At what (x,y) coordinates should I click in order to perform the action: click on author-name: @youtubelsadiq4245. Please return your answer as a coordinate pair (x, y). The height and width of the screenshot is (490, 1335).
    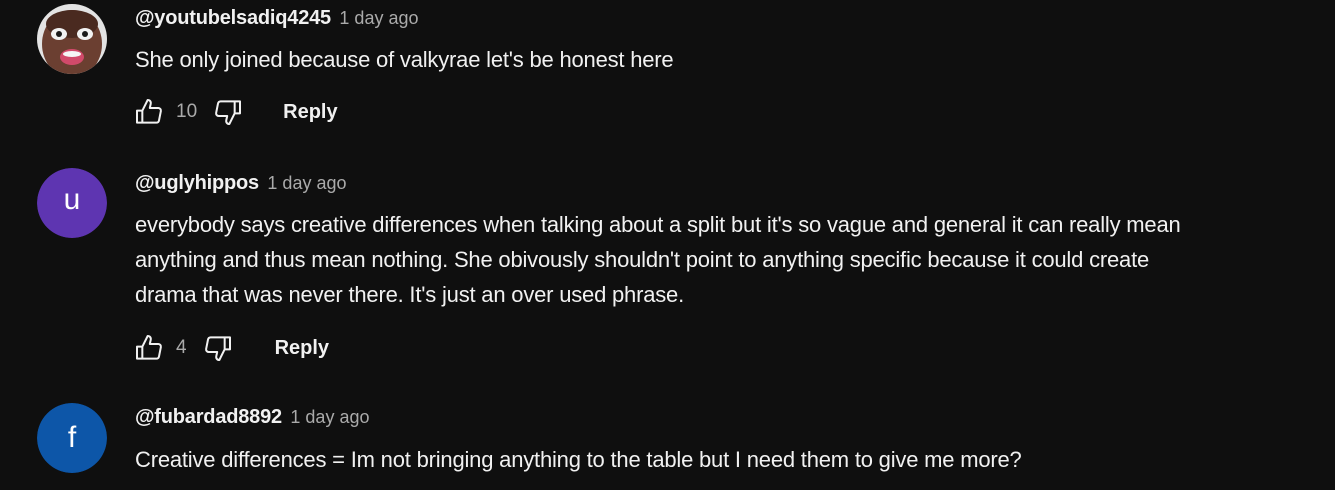
    Looking at the image, I should click on (233, 18).